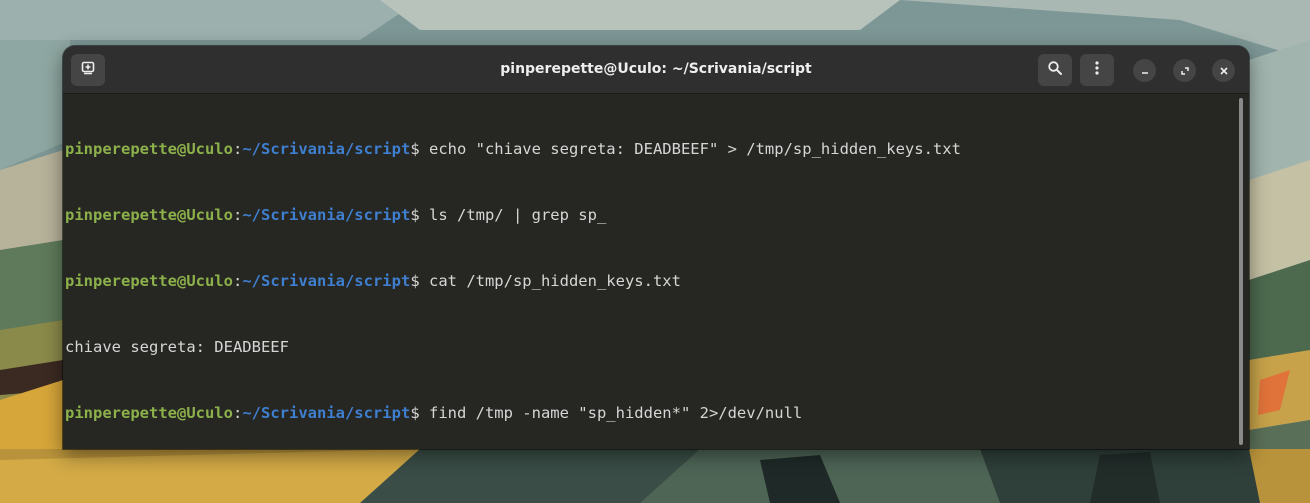  What do you see at coordinates (1241, 271) in the screenshot?
I see `vertical-scrollbar` at bounding box center [1241, 271].